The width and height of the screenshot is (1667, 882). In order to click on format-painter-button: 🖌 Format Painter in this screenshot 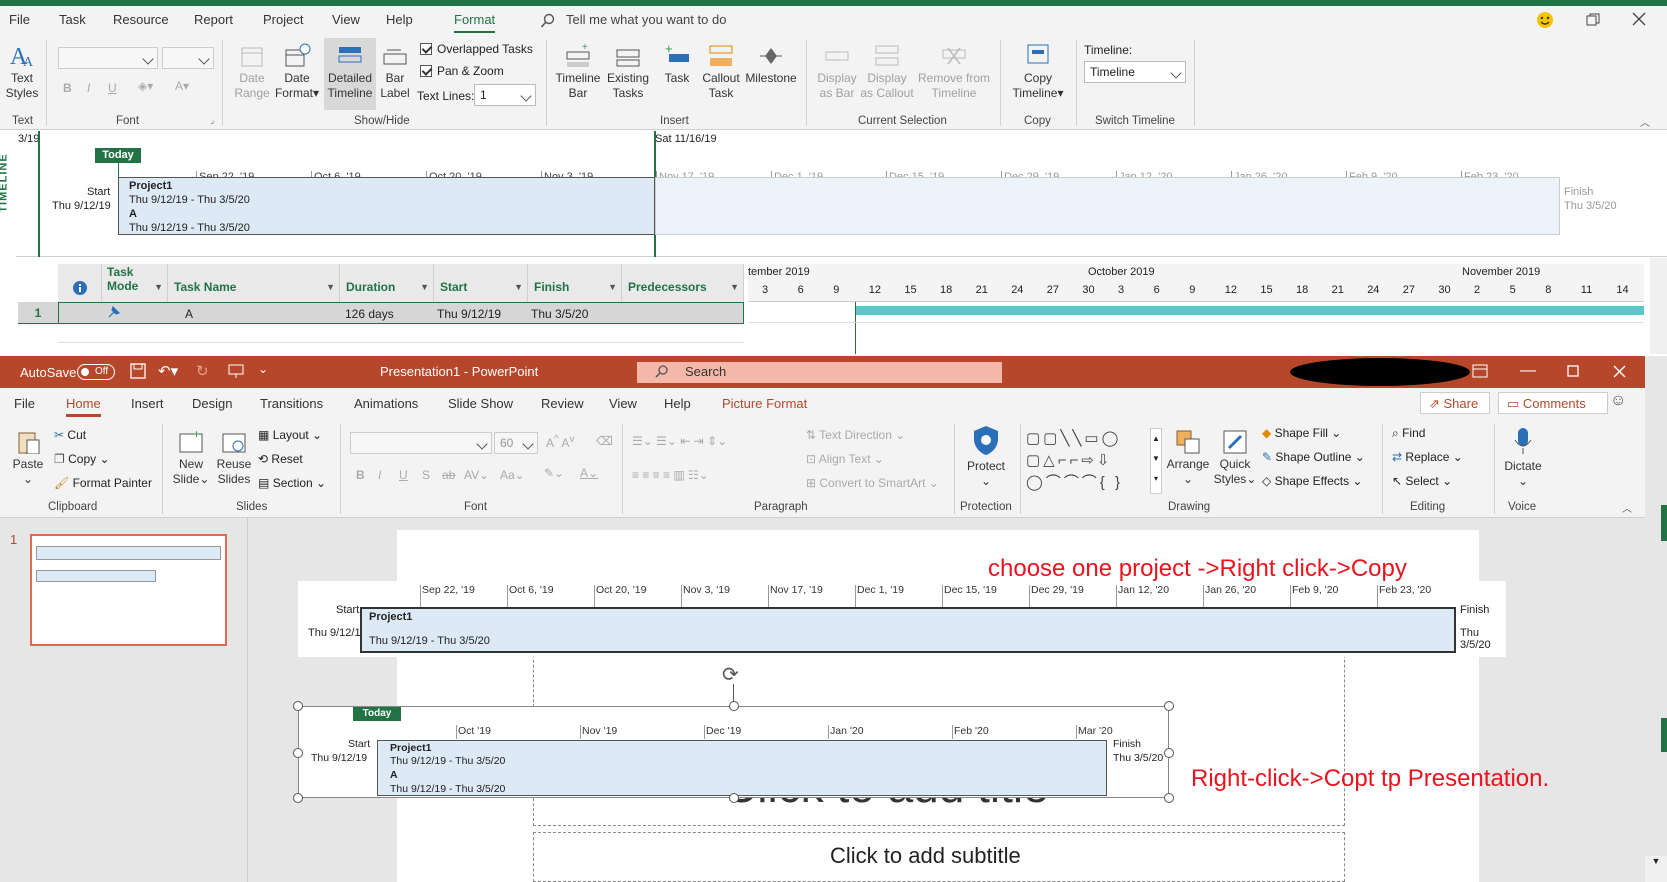, I will do `click(103, 483)`.